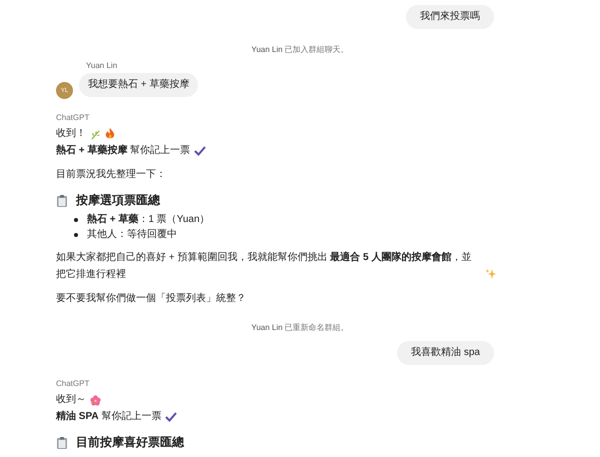  What do you see at coordinates (316, 50) in the screenshot?
I see `system-notice: 已加入群組聊天。` at bounding box center [316, 50].